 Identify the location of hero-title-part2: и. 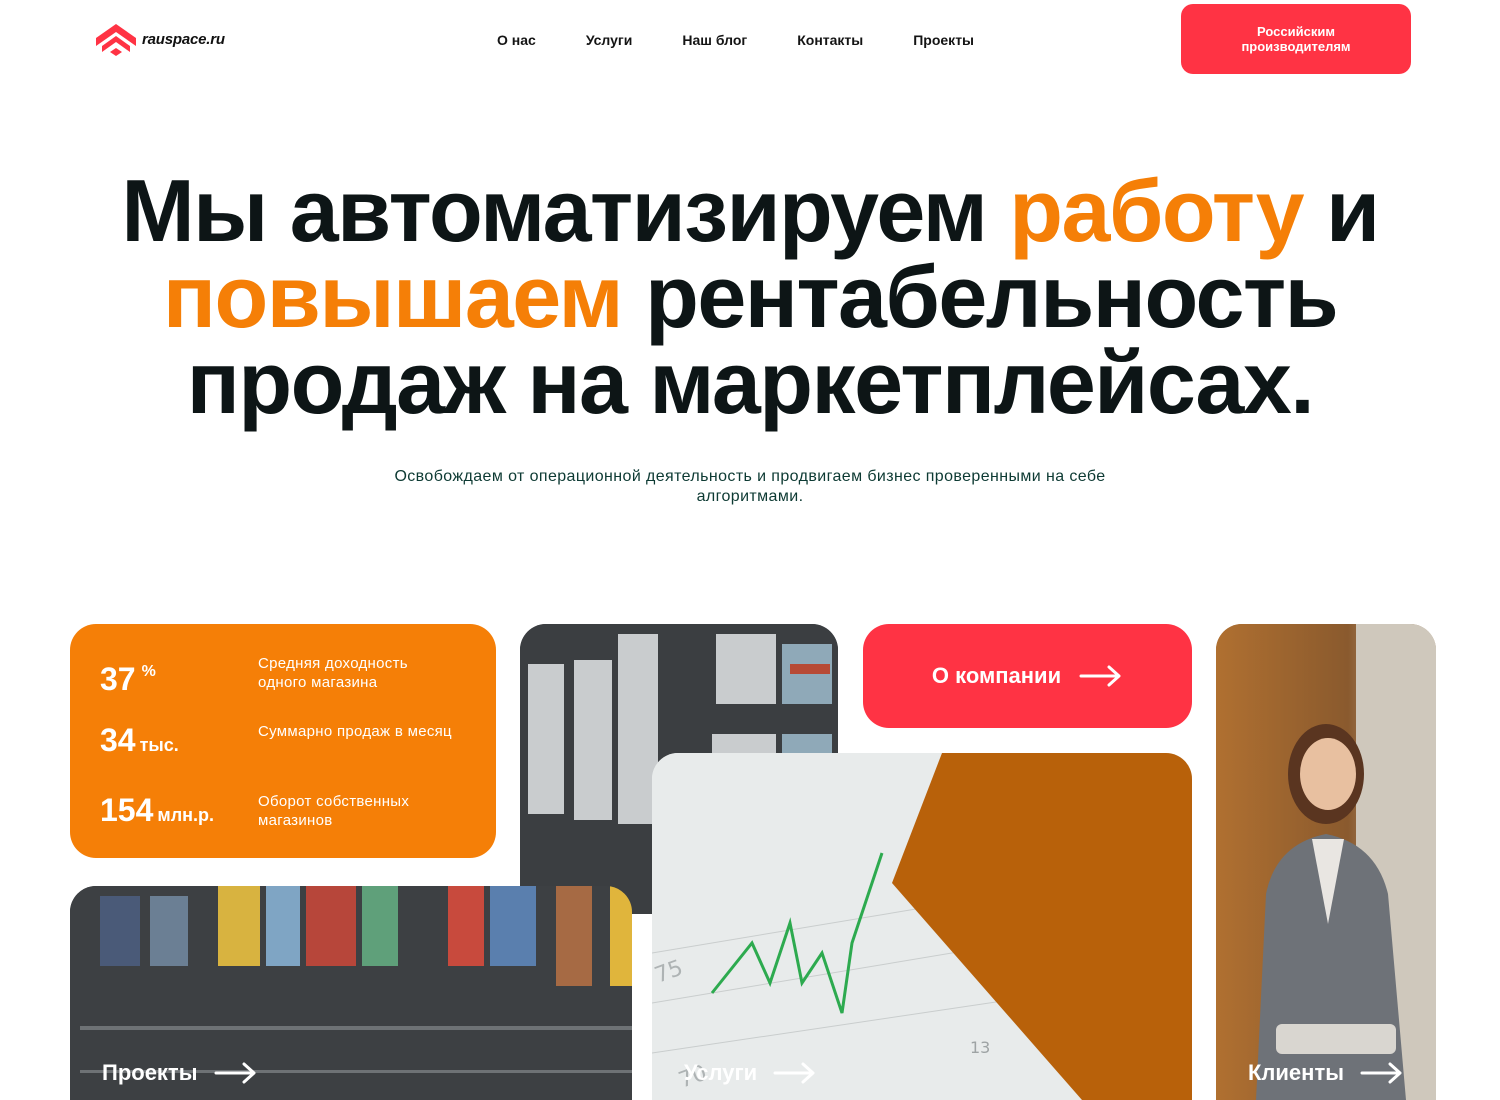
(1341, 210).